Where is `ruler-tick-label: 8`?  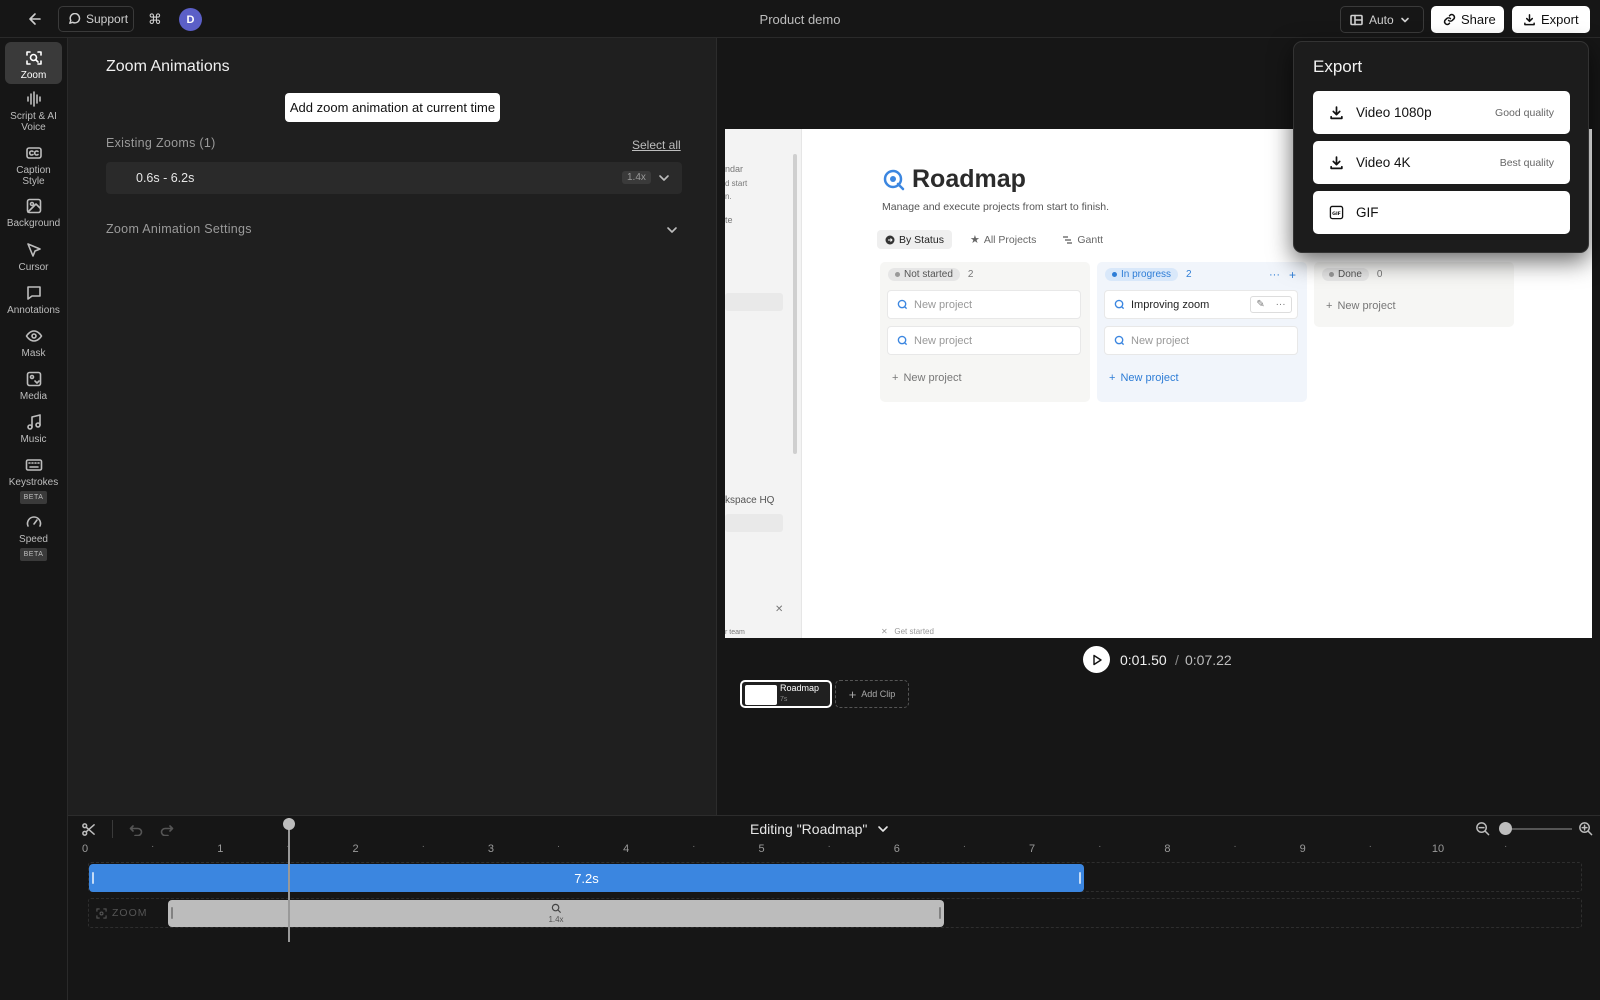 ruler-tick-label: 8 is located at coordinates (1167, 849).